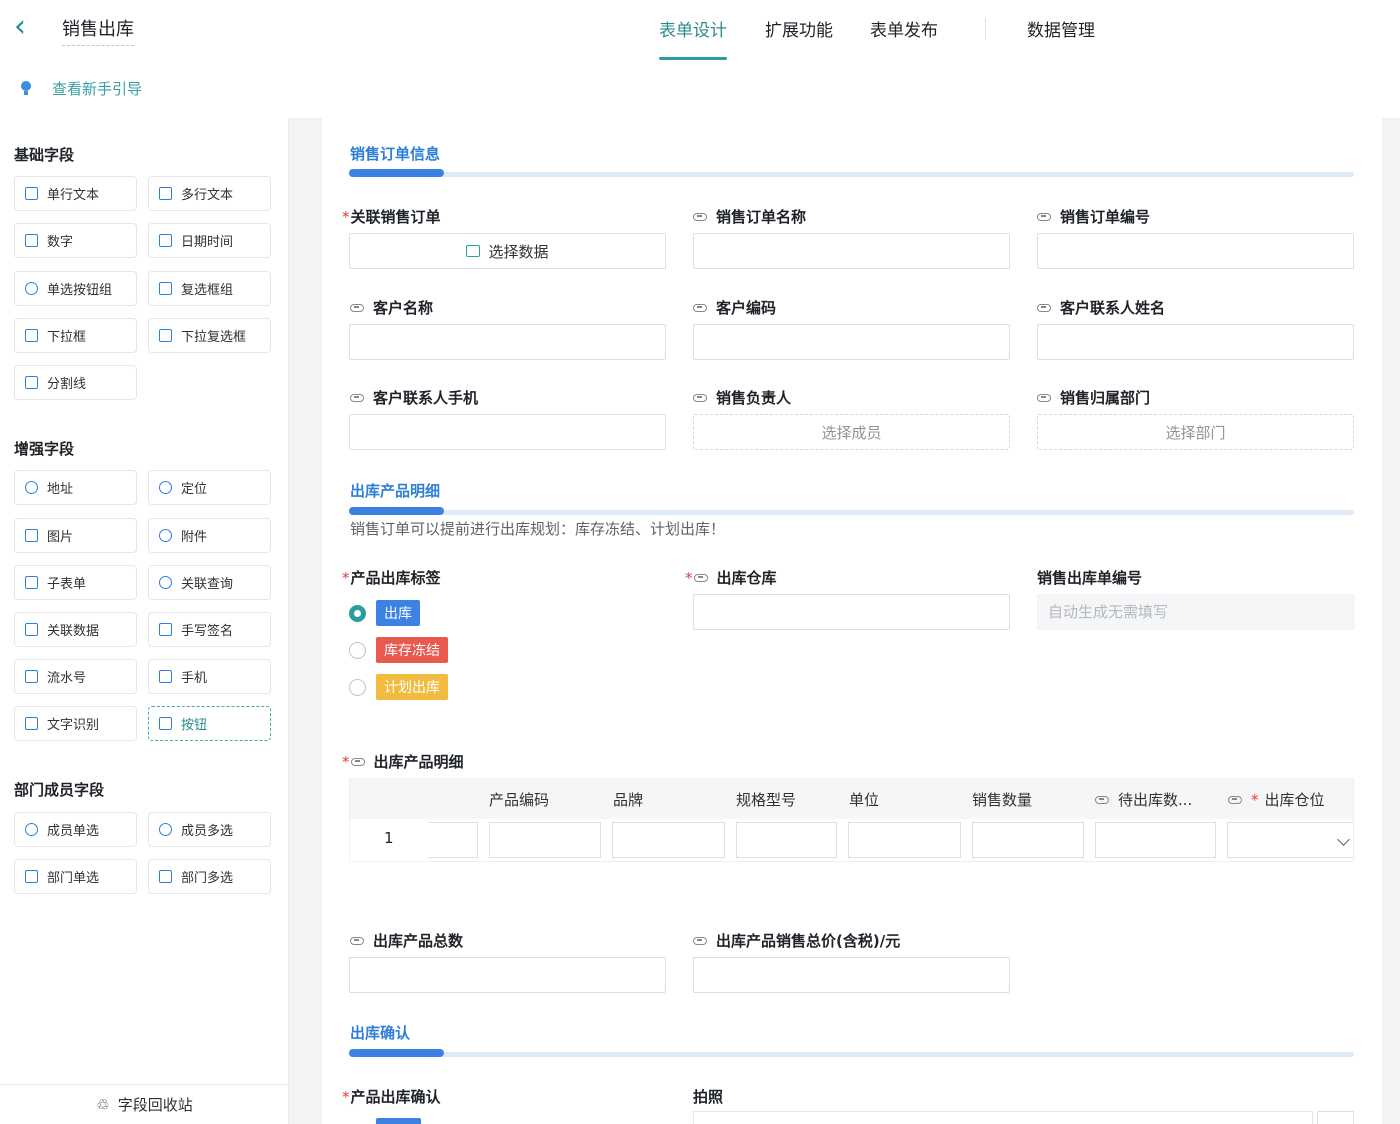 The width and height of the screenshot is (1400, 1124). I want to click on field-label: 复选框组, so click(207, 290).